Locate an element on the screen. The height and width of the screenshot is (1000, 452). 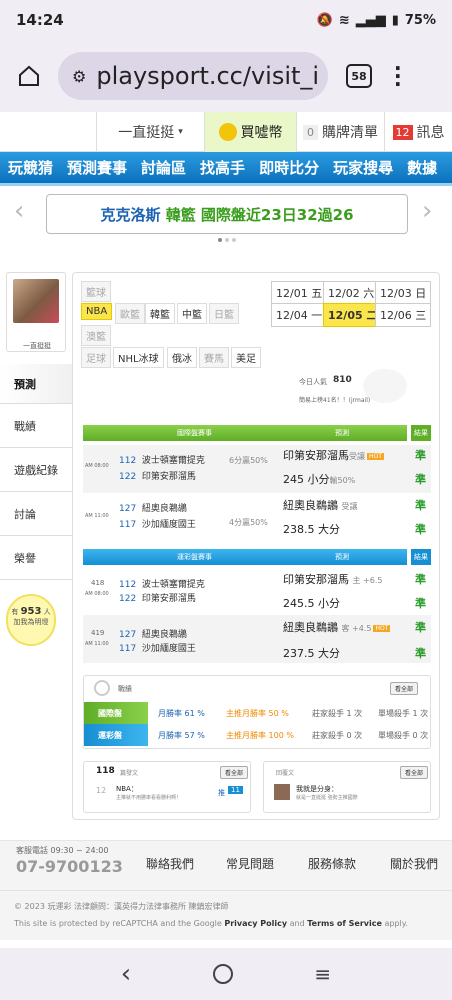
url-text: playsport.cc/visit_i is located at coordinates (208, 76).